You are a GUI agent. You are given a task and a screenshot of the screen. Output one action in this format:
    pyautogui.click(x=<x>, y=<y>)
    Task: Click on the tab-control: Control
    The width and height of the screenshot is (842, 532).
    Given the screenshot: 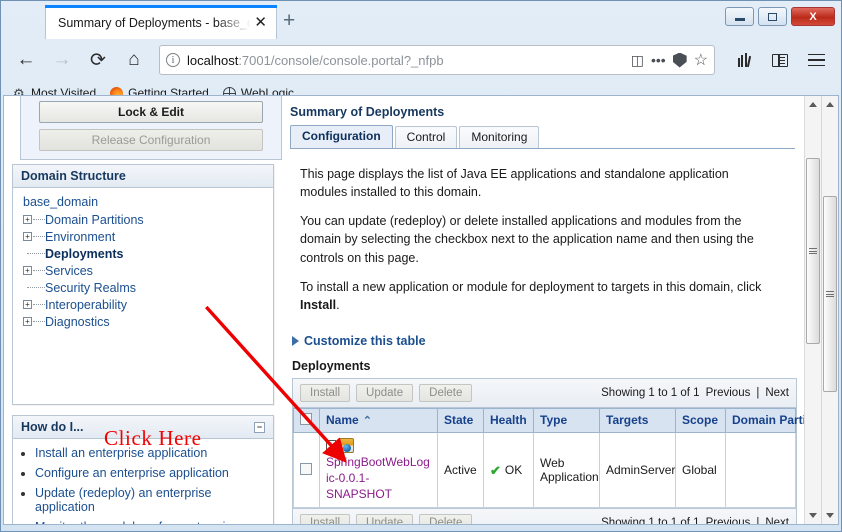 What is the action you would take?
    pyautogui.click(x=426, y=137)
    